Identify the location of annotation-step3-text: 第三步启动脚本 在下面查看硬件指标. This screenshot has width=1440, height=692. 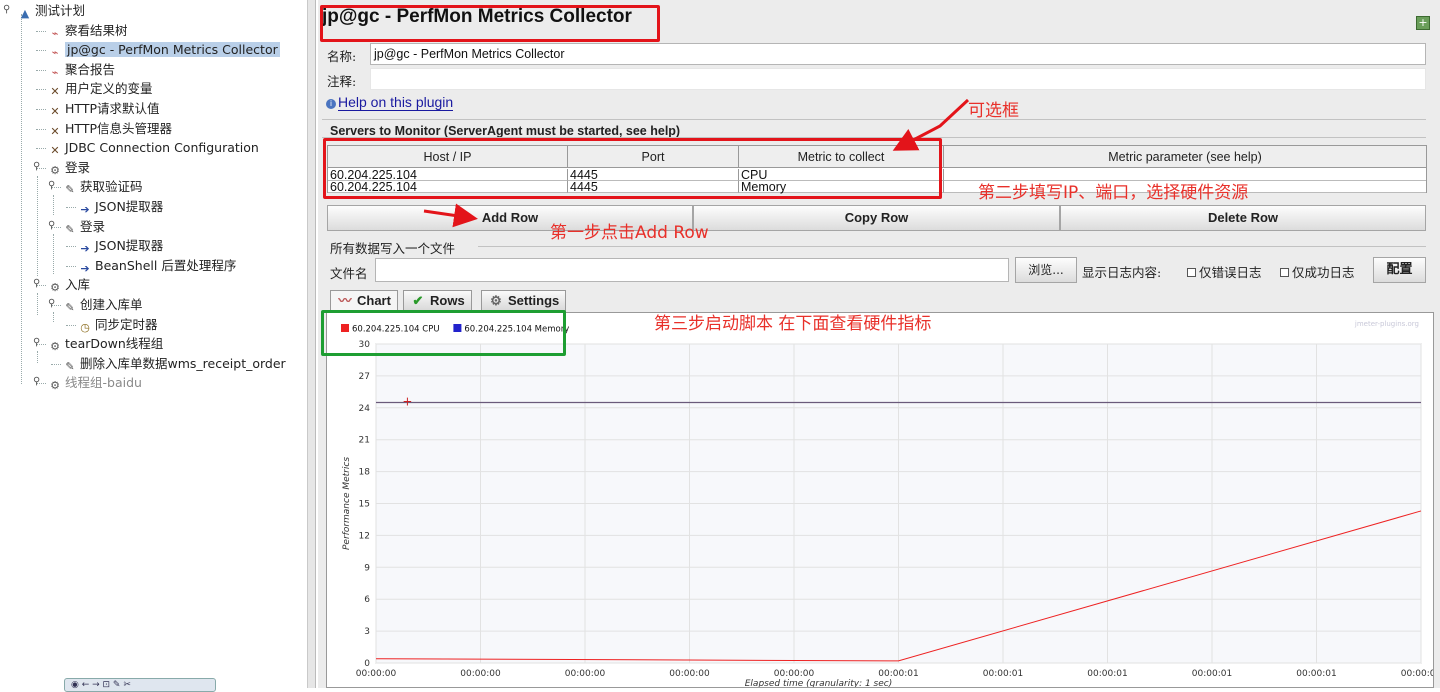
(793, 324).